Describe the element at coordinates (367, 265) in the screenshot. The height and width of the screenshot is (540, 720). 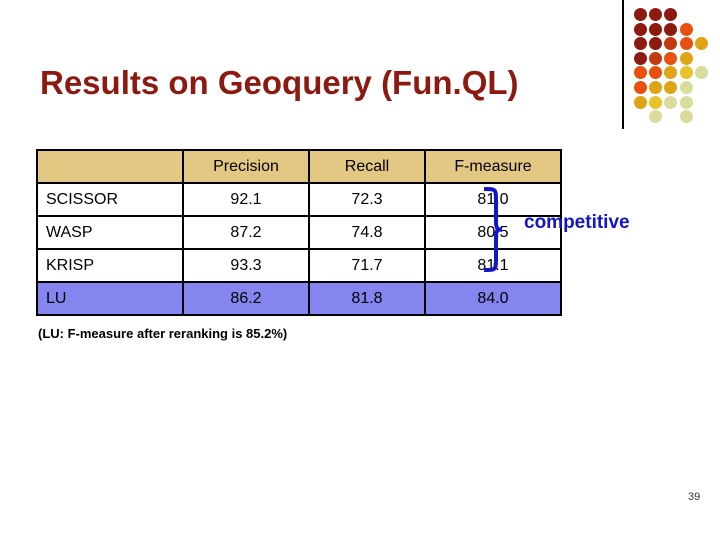
I see `cell-recall: 71.7` at that location.